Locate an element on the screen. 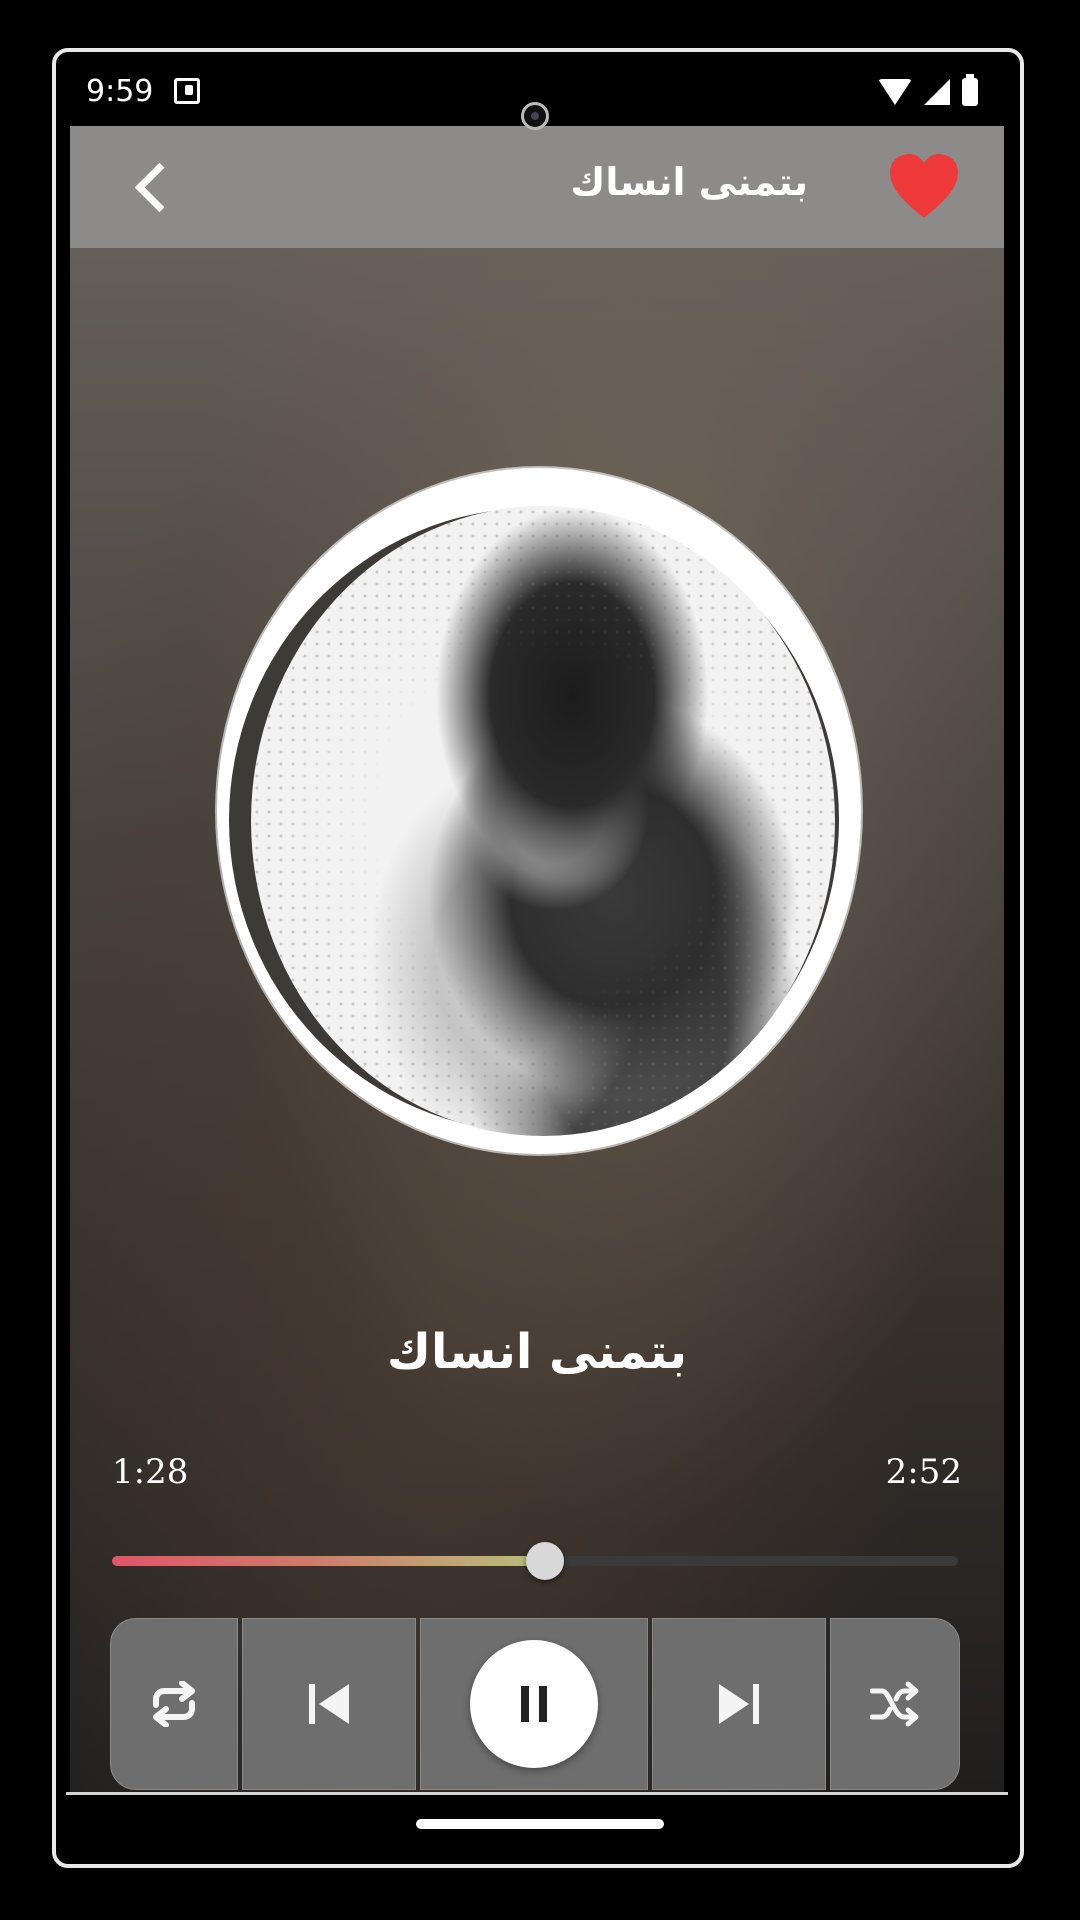  shuffle-icon is located at coordinates (894, 1704).